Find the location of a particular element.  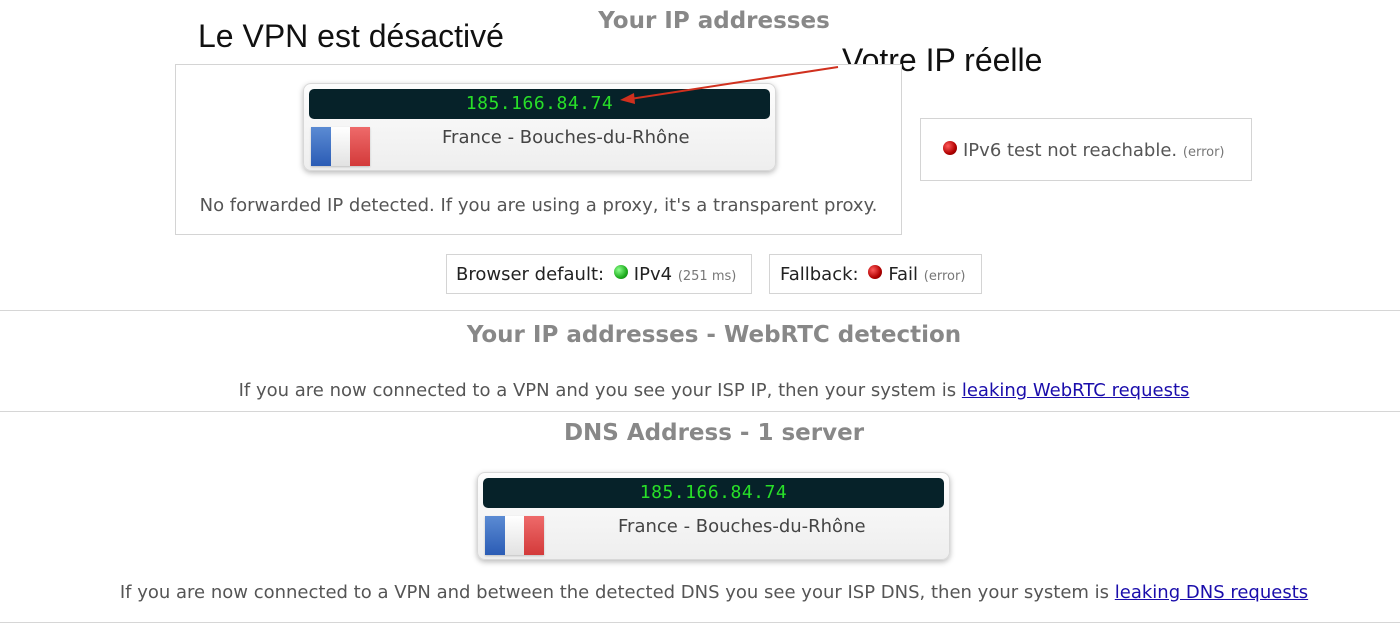

browser-default-label: Browser default: is located at coordinates (530, 274).